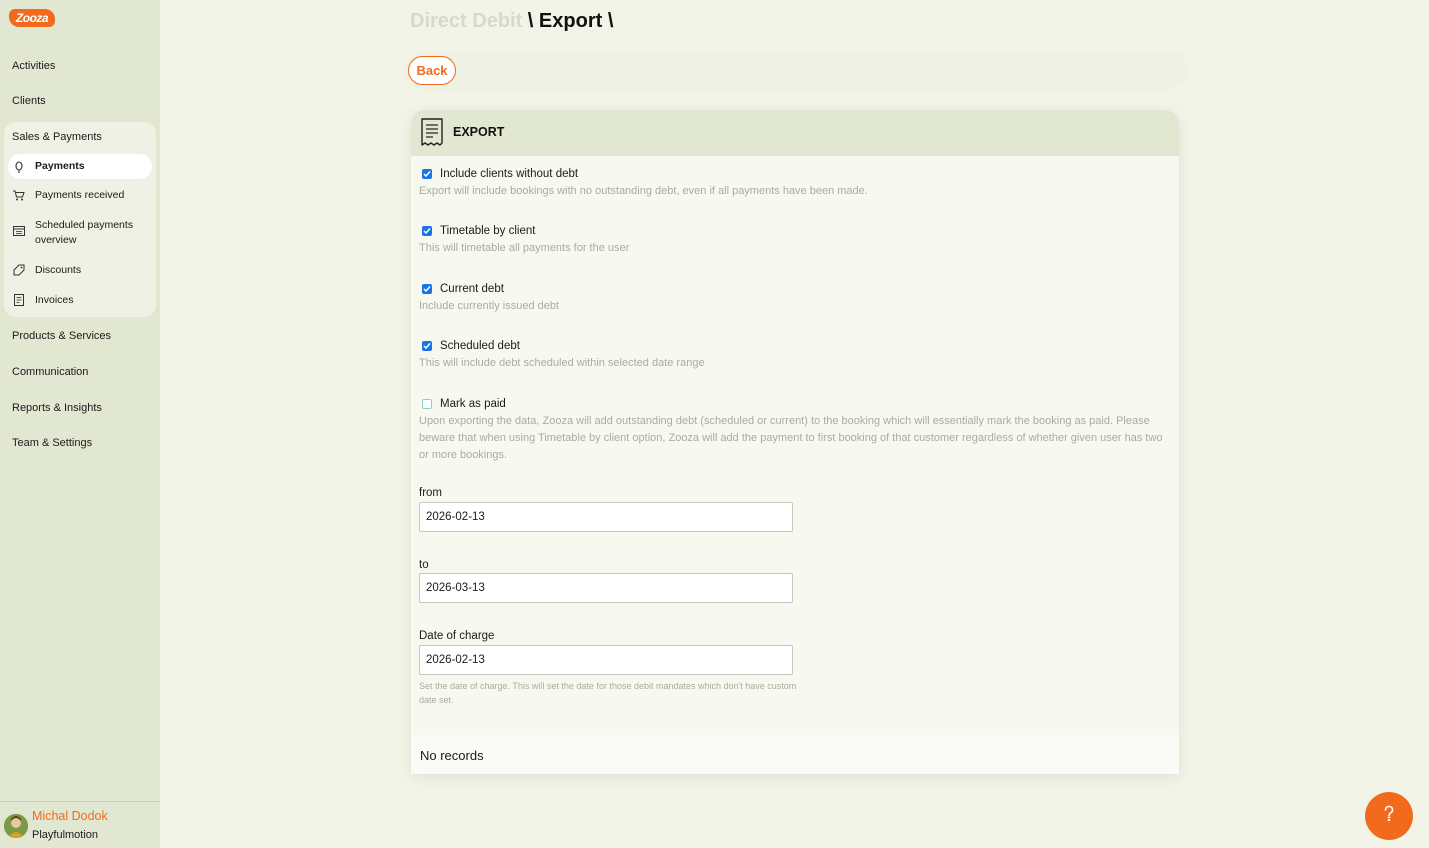 This screenshot has width=1429, height=848. Describe the element at coordinates (80, 195) in the screenshot. I see `sidebar-item-label: Payments received` at that location.